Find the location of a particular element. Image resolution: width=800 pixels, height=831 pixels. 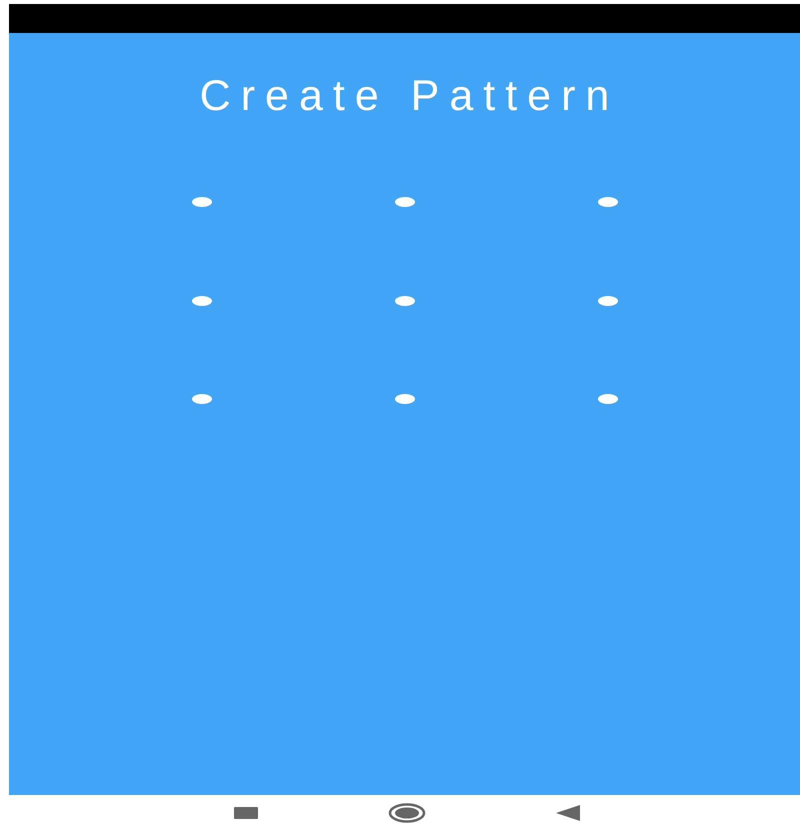

home-icon is located at coordinates (407, 813).